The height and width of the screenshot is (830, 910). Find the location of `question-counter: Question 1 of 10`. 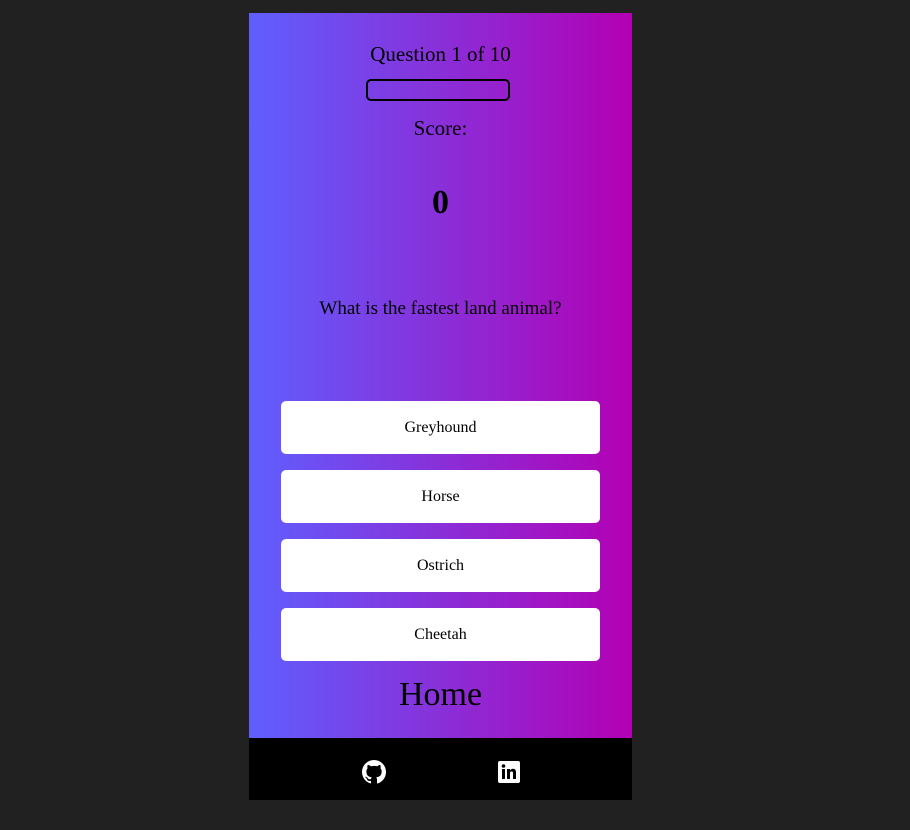

question-counter: Question 1 of 10 is located at coordinates (440, 54).